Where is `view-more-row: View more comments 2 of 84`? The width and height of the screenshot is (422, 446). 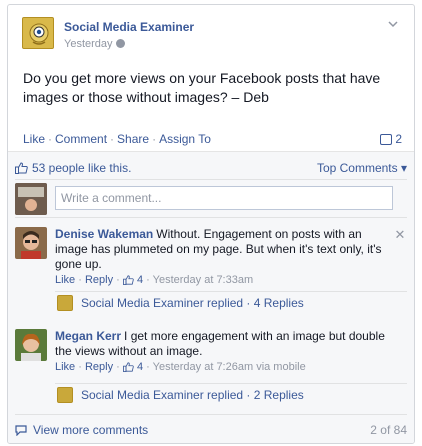 view-more-row: View more comments 2 of 84 is located at coordinates (211, 431).